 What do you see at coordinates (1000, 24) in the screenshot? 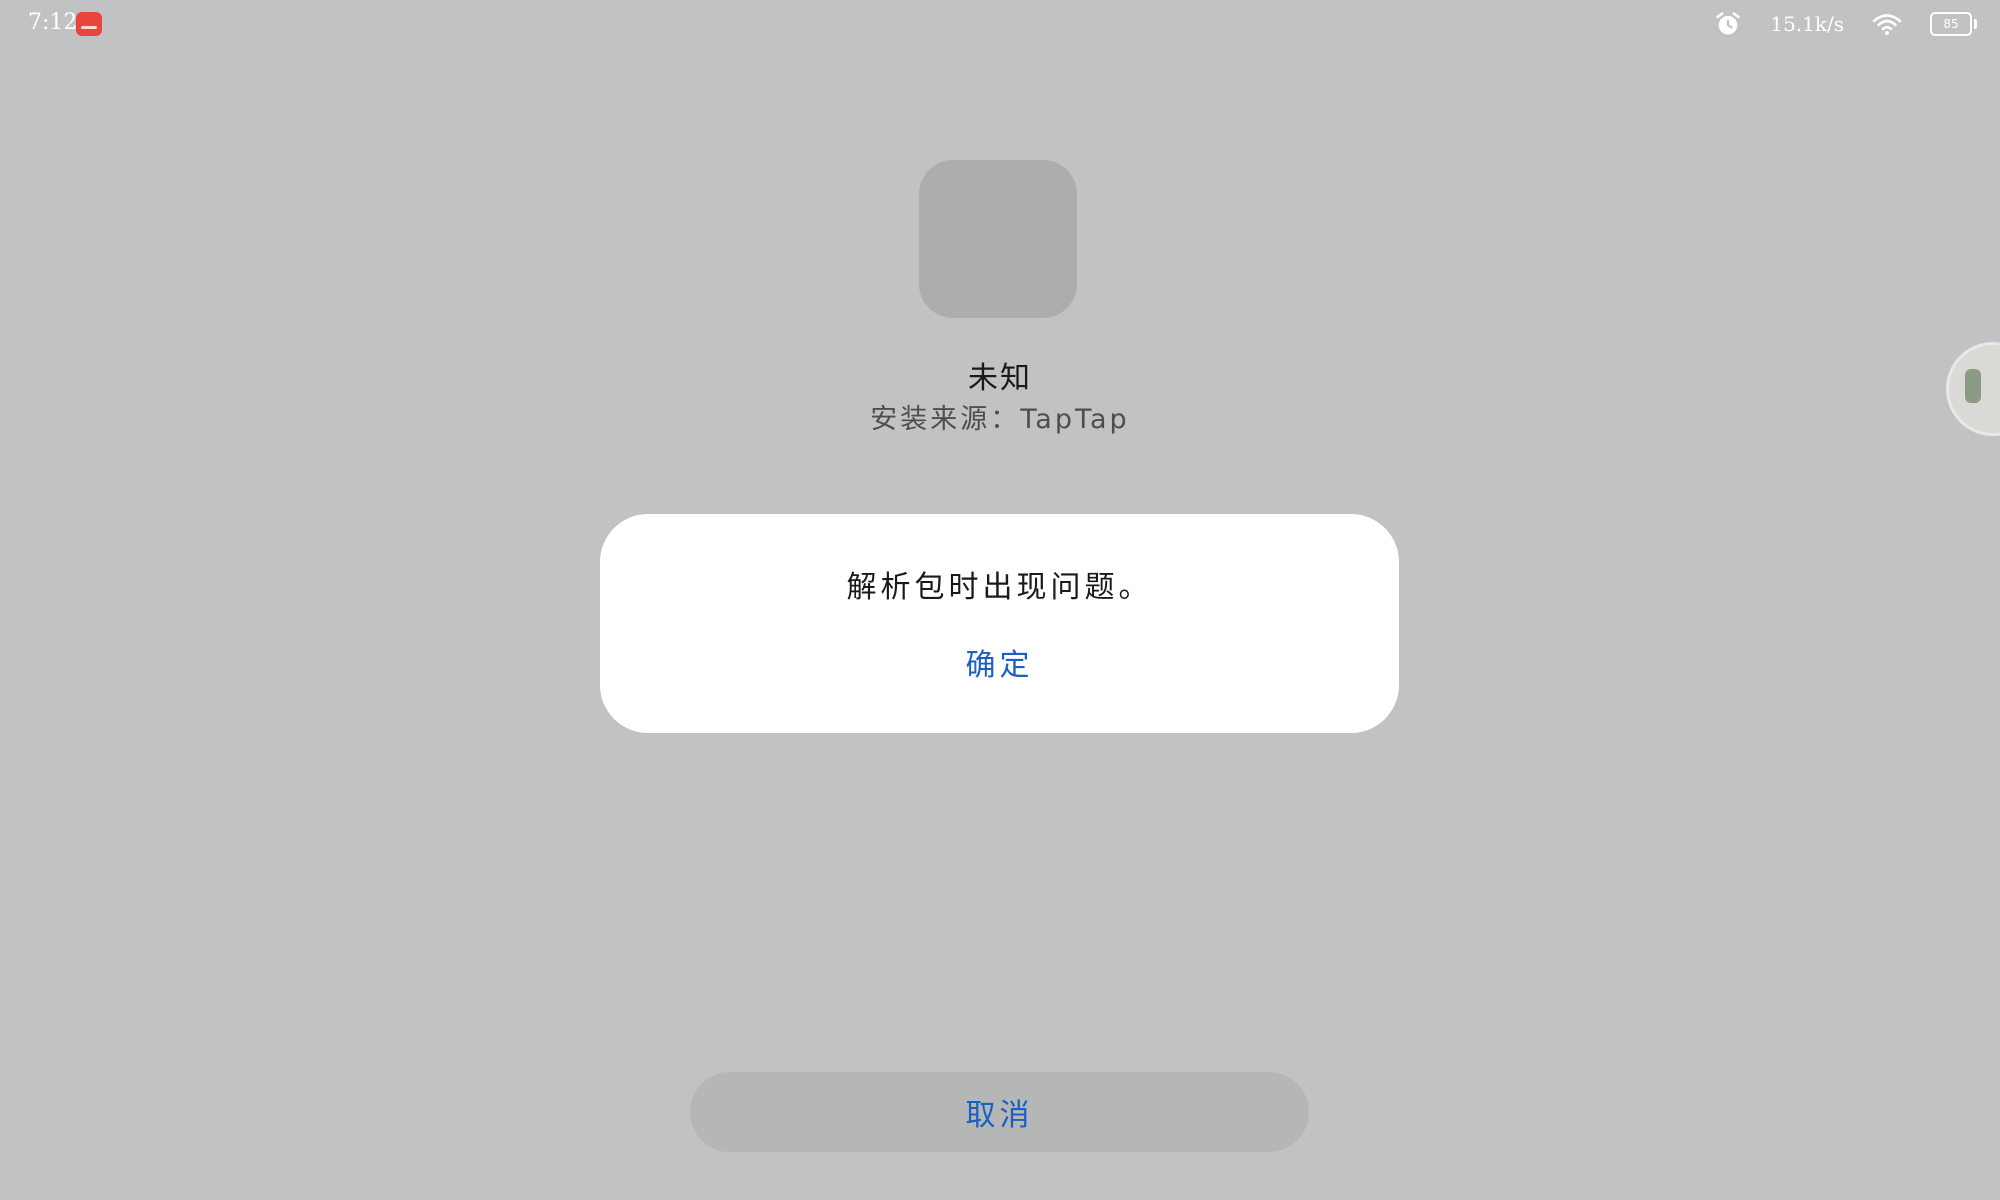
I see `status-bar: 7:12 15.1k/s 85` at bounding box center [1000, 24].